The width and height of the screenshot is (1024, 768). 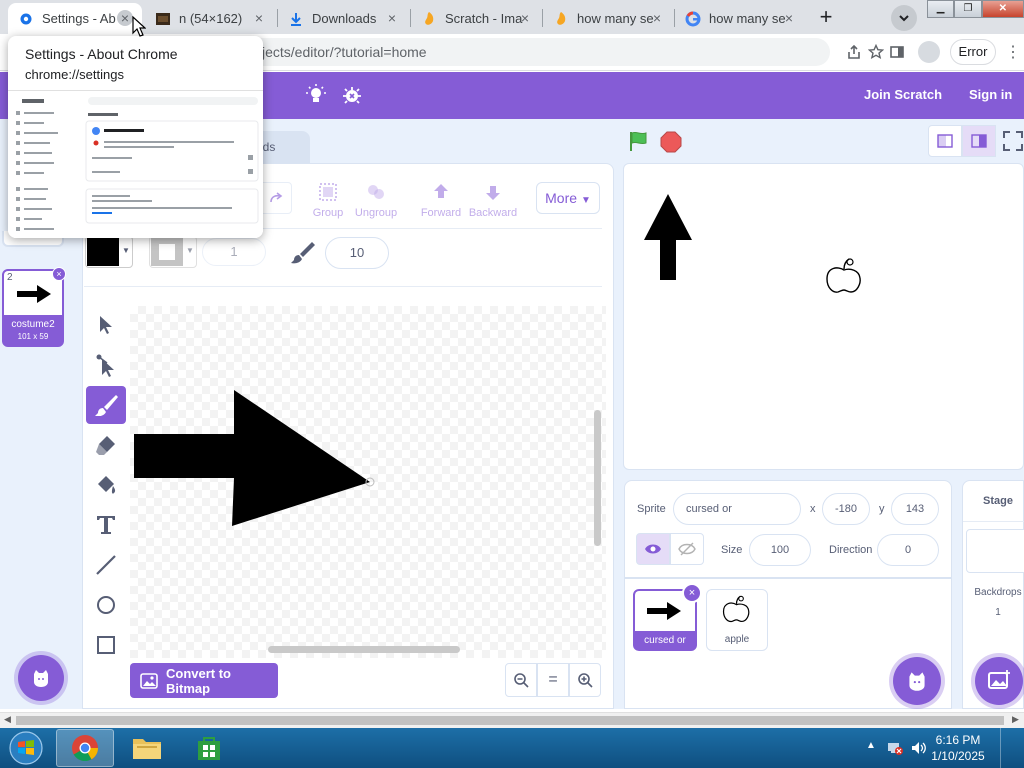 I want to click on zoom-out-button, so click(x=521, y=680).